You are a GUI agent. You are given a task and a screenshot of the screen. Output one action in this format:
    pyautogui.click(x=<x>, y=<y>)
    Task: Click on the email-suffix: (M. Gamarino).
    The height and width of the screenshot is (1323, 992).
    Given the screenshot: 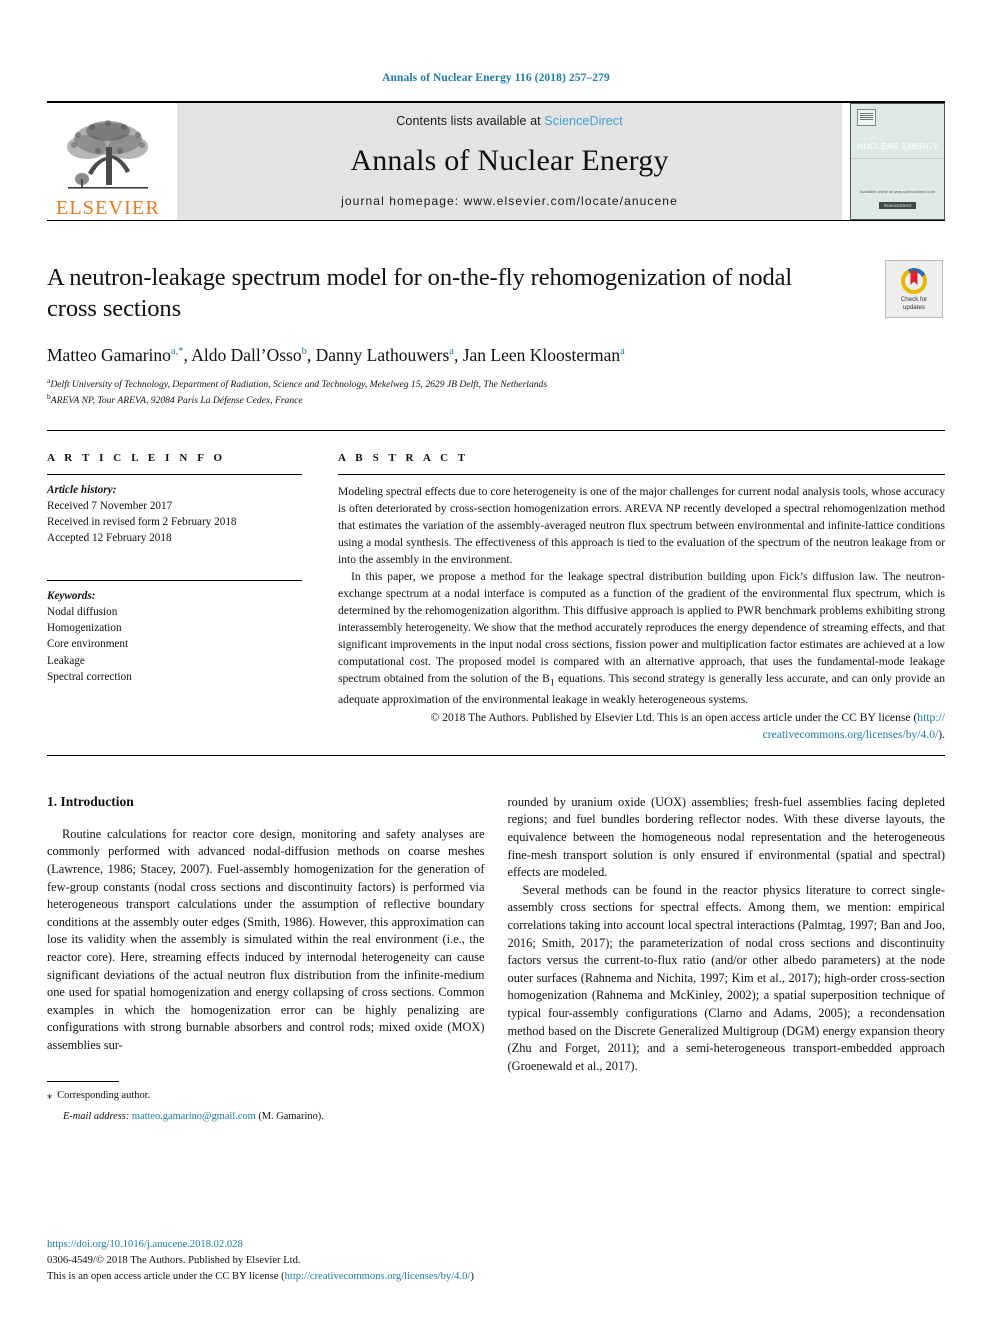 What is the action you would take?
    pyautogui.click(x=291, y=1117)
    